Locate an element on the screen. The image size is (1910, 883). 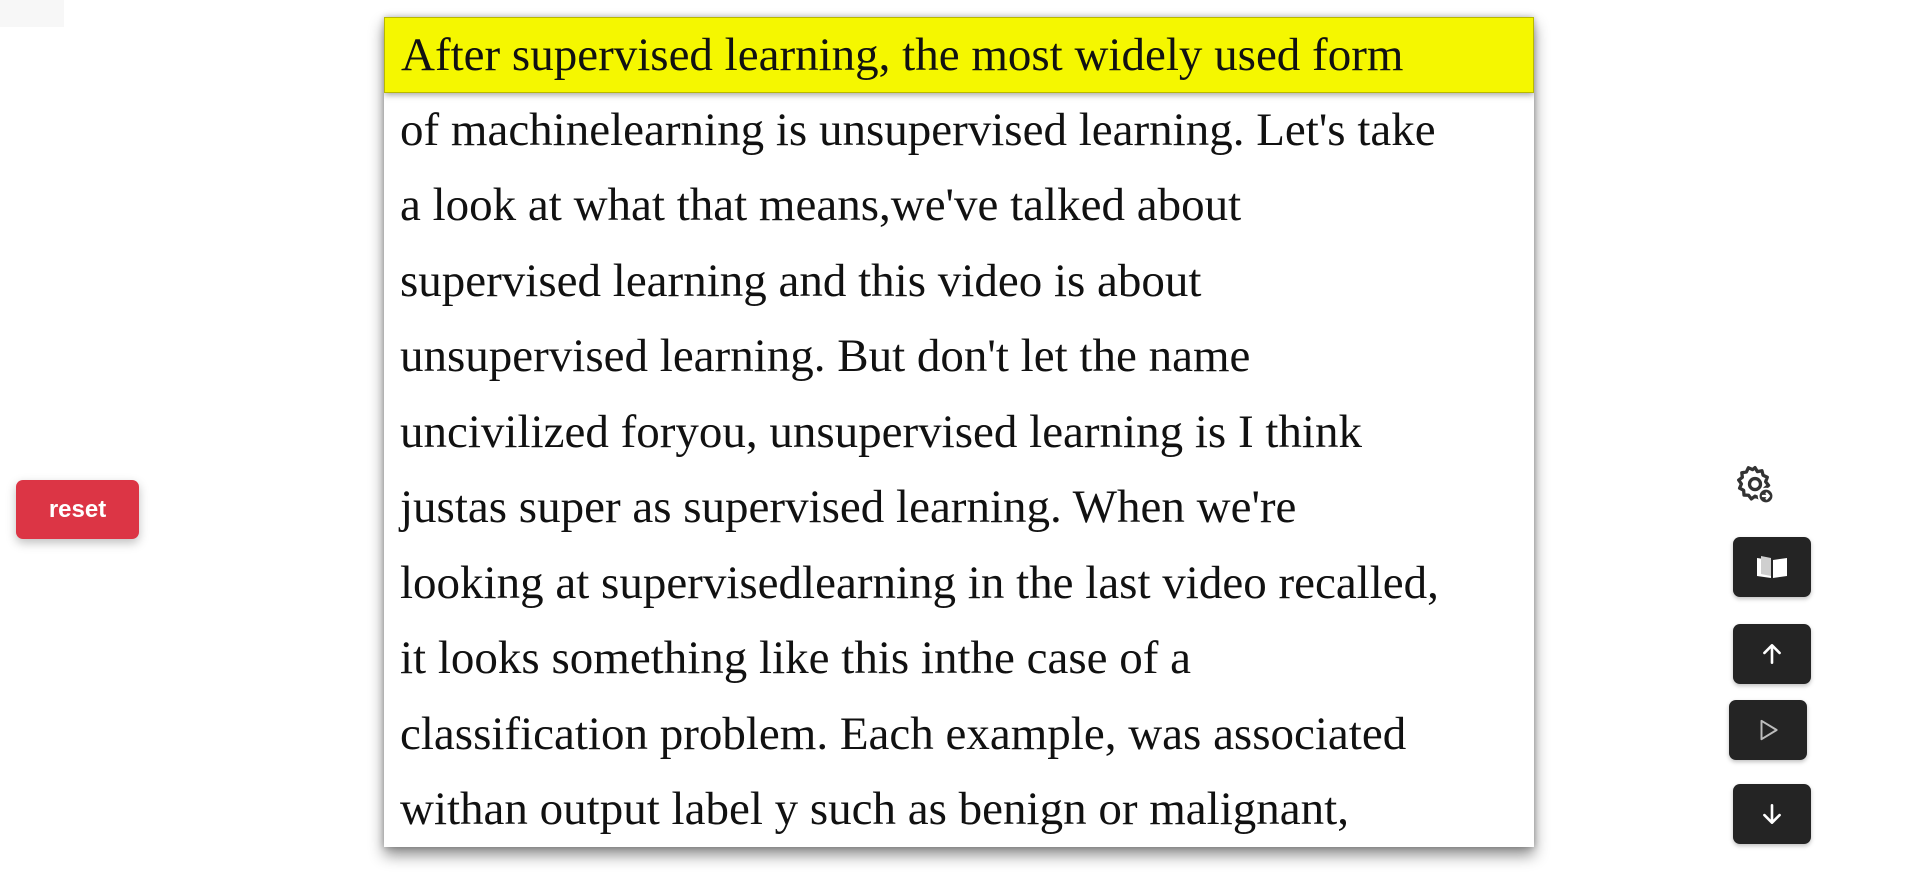
scroll-up-button is located at coordinates (1772, 654).